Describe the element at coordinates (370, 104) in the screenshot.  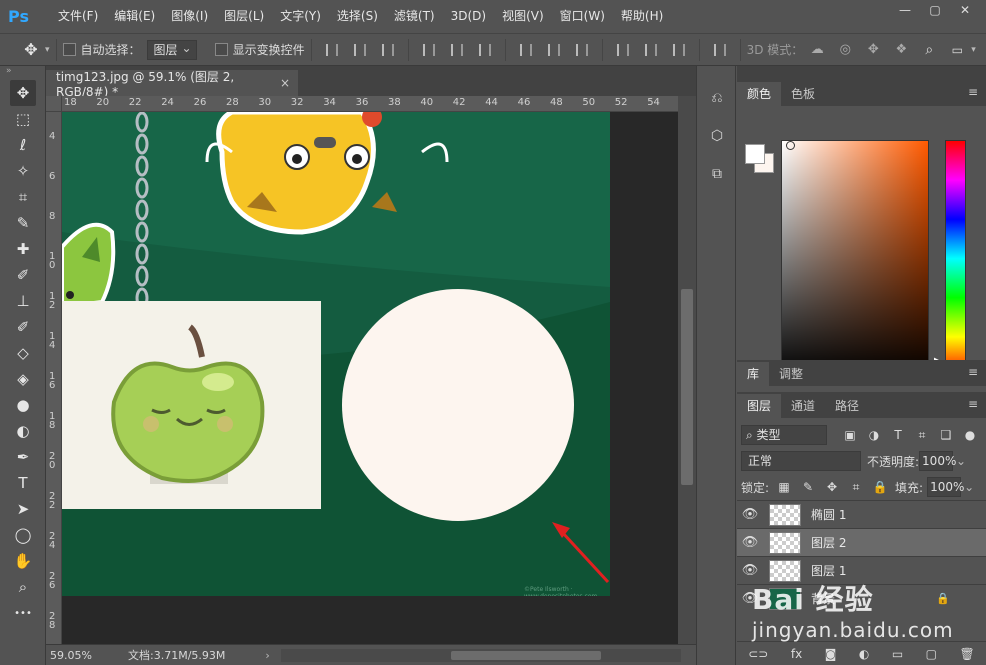
I see `horizontal-ruler: 18 20 22 24 26 28 30 32 34 36 38 40 42 44 46 48 50 52 54` at that location.